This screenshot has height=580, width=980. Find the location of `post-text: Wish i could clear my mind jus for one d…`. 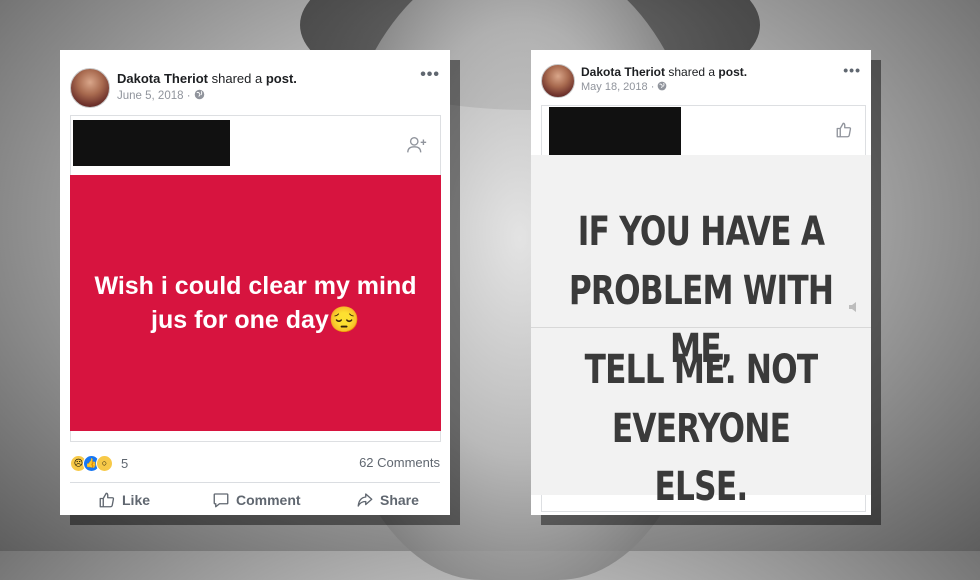

post-text: Wish i could clear my mind jus for one d… is located at coordinates (255, 303).